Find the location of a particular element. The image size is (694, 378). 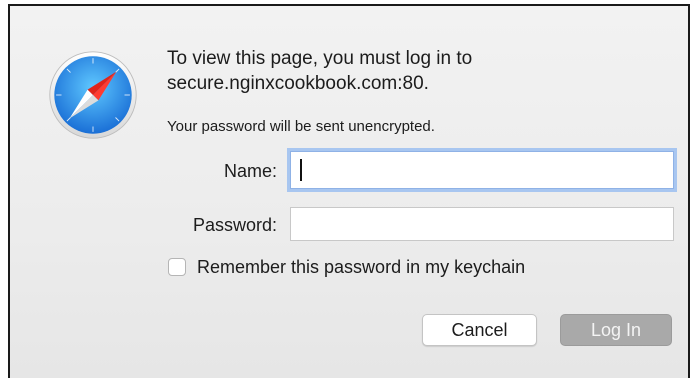

safari-compass-icon is located at coordinates (93, 95).